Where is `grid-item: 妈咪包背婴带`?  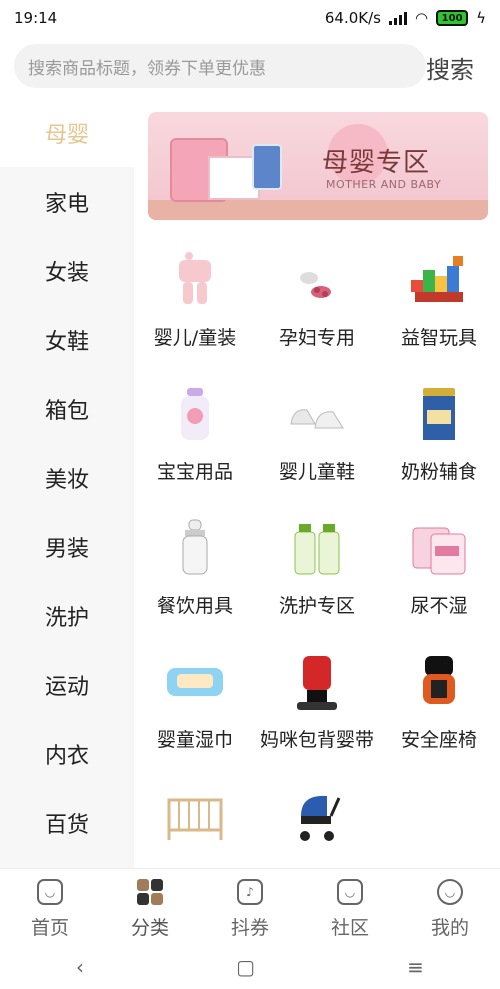
grid-item: 妈咪包背婴带 is located at coordinates (317, 705).